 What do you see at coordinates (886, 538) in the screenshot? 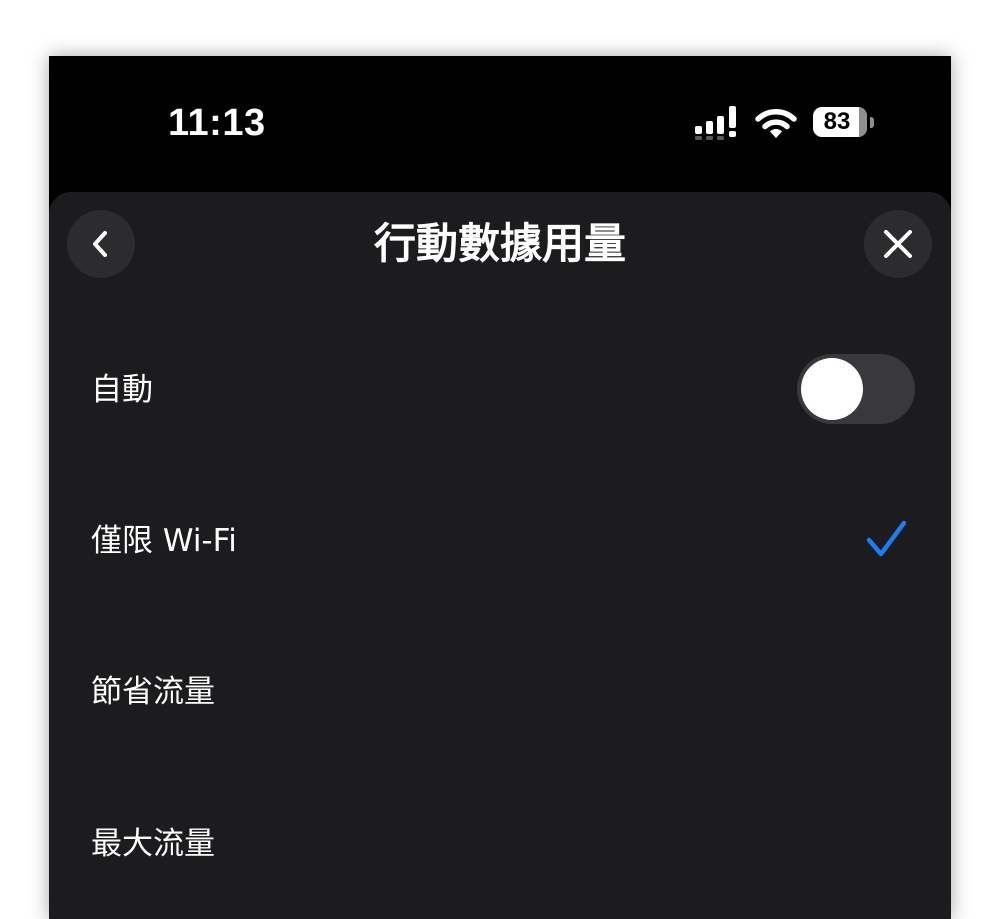
I see `checkmark-icon` at bounding box center [886, 538].